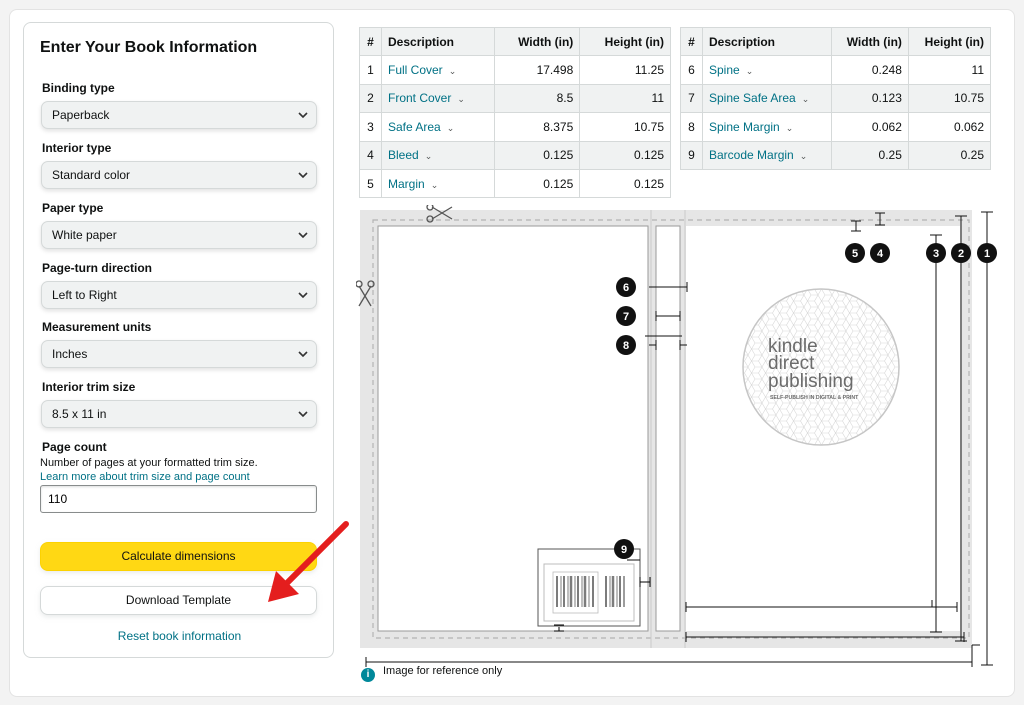 The width and height of the screenshot is (1024, 705). Describe the element at coordinates (179, 295) in the screenshot. I see `page-turn-select: Left to Right` at that location.